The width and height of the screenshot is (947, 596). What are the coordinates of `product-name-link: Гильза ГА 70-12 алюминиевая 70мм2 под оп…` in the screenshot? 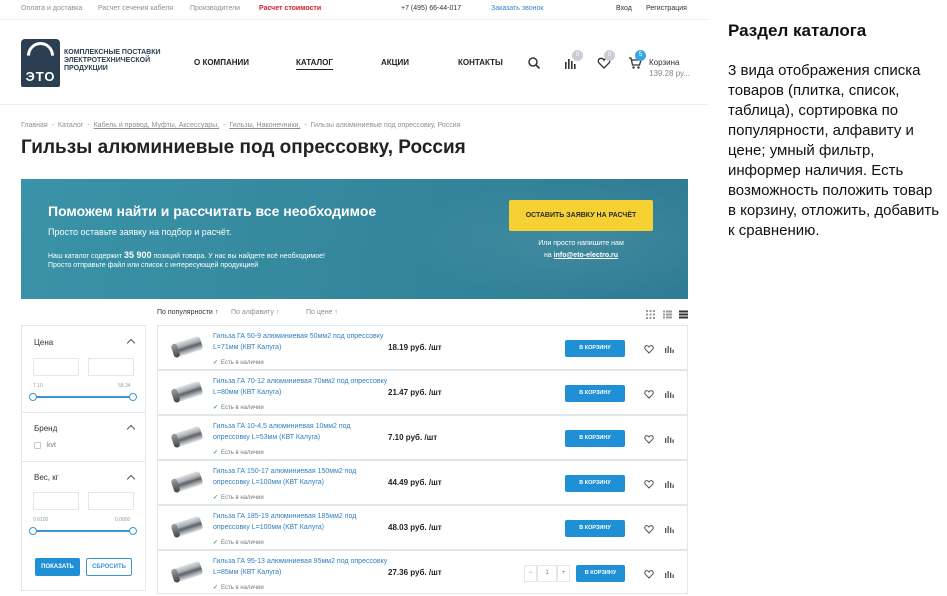 It's located at (300, 387).